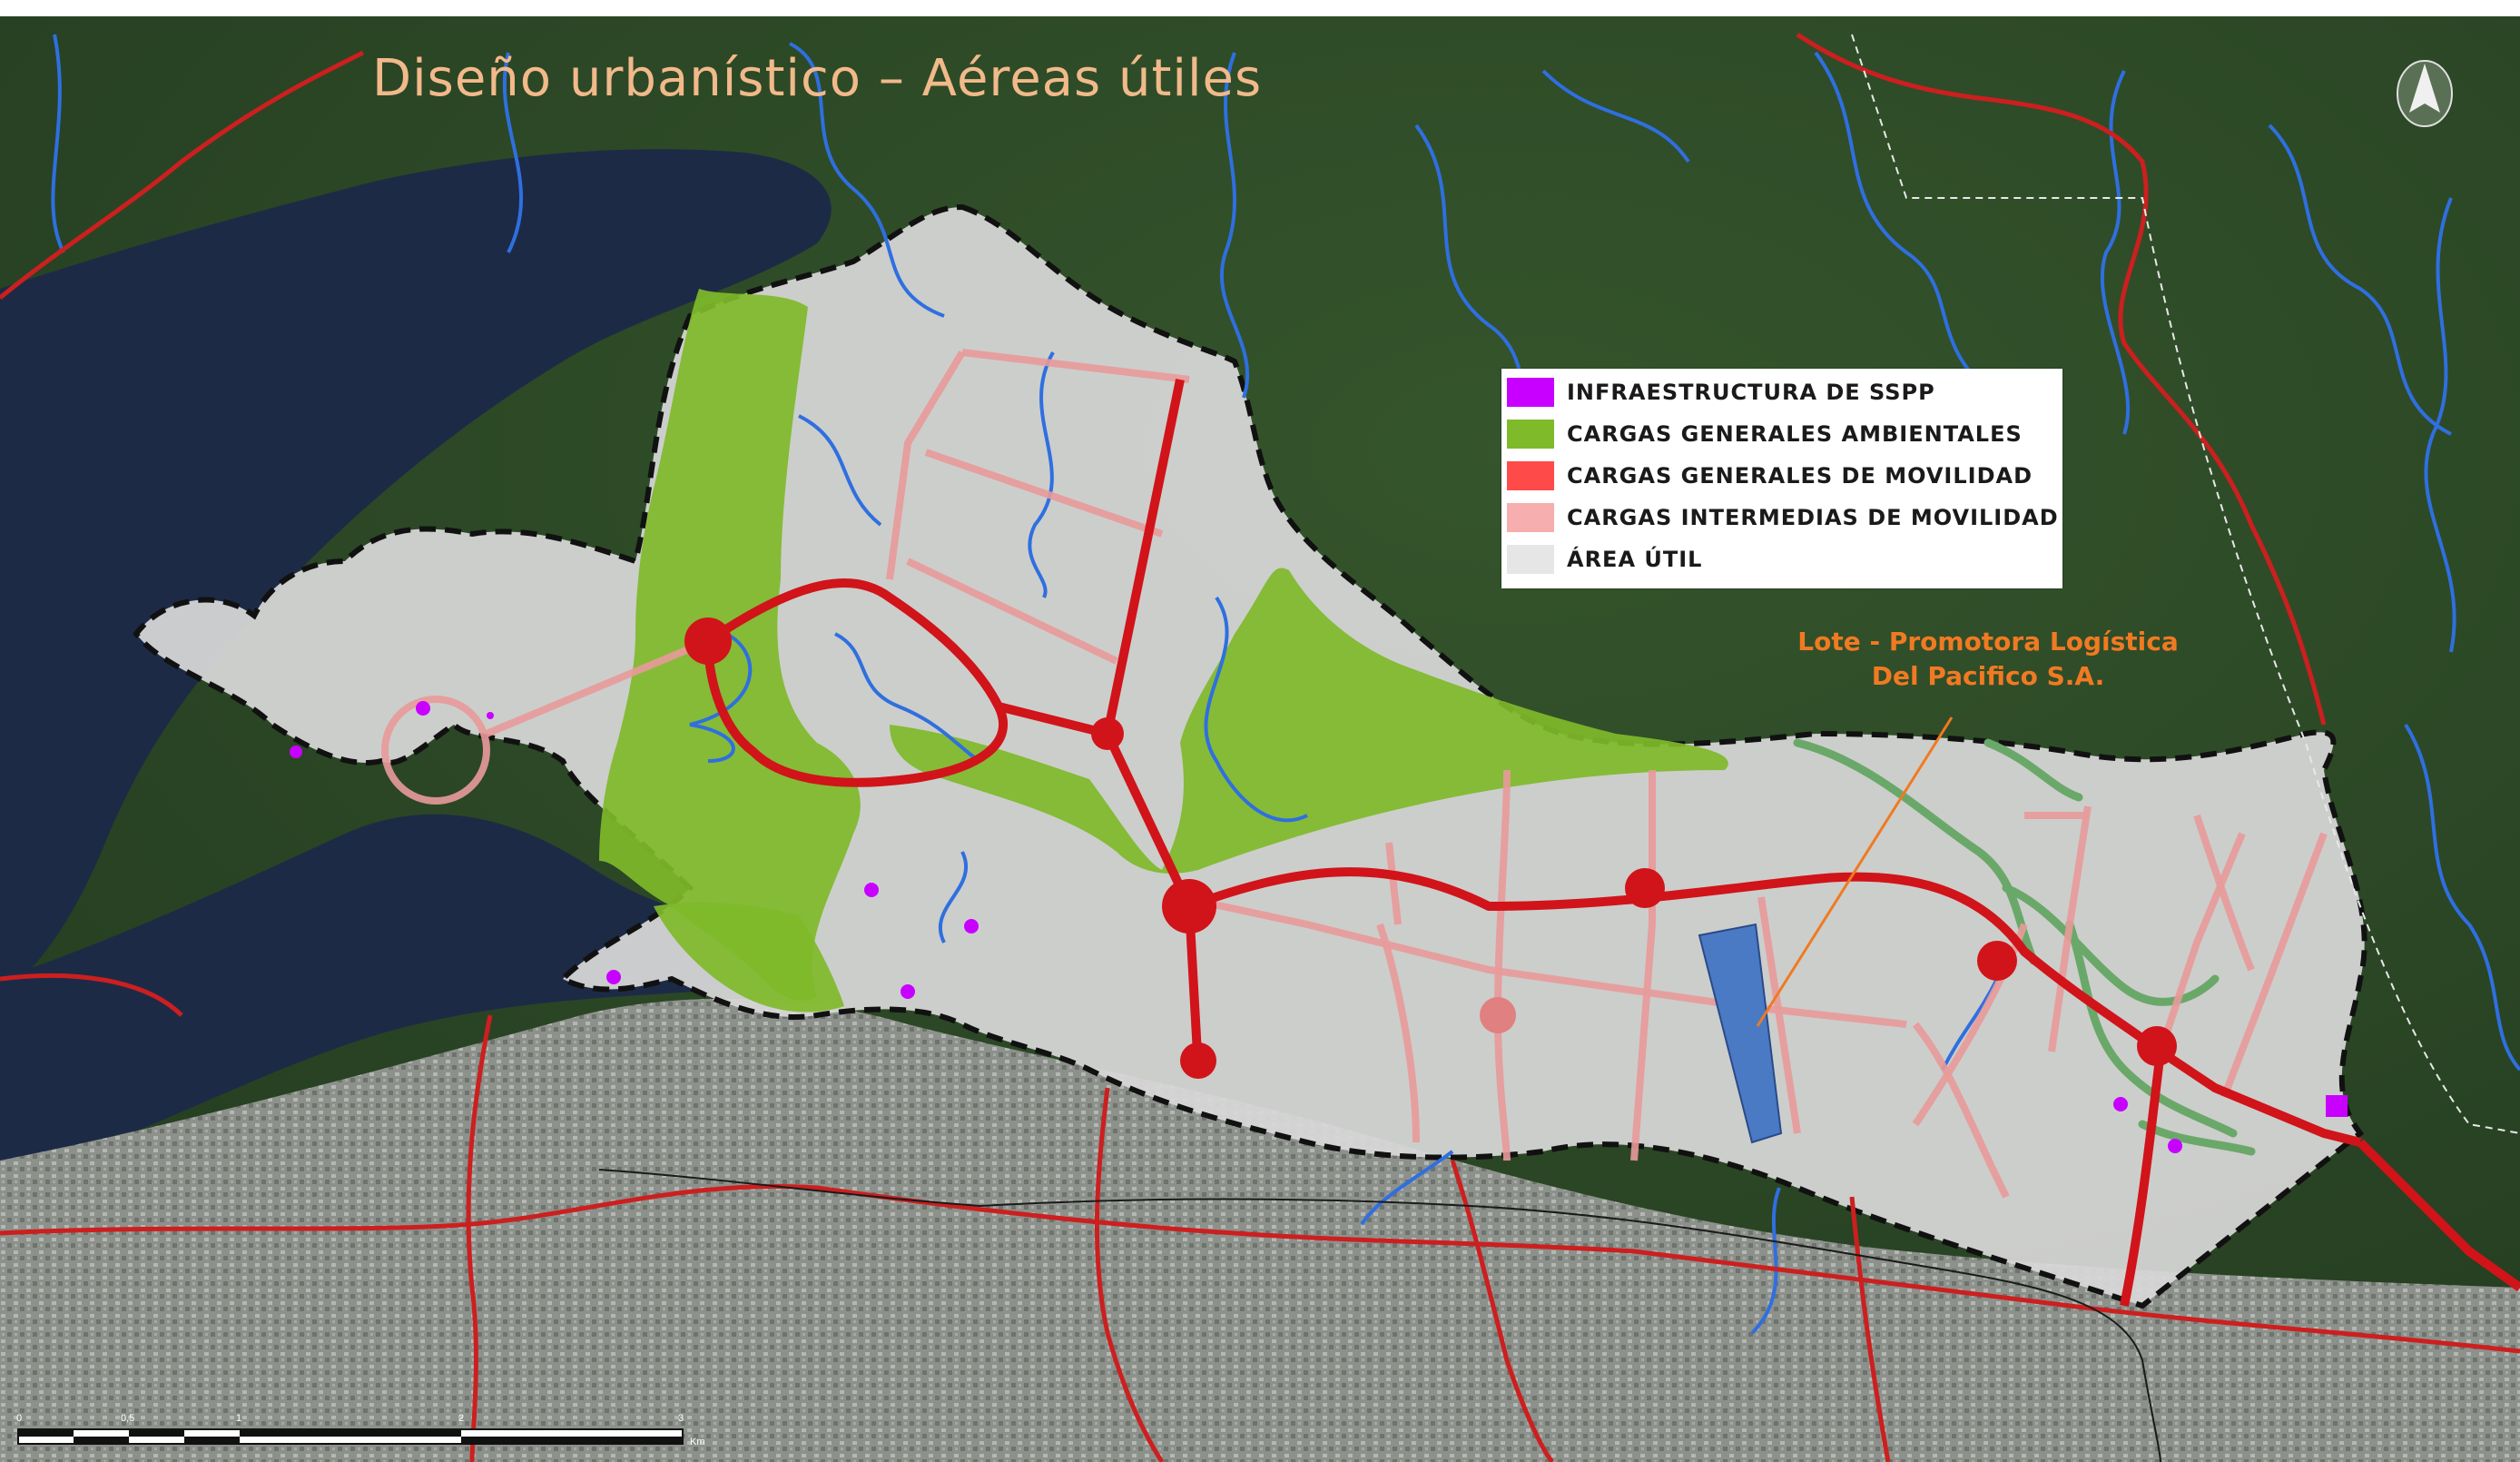 This screenshot has width=2520, height=1462. What do you see at coordinates (351, 1436) in the screenshot?
I see `scale-bar-graphic` at bounding box center [351, 1436].